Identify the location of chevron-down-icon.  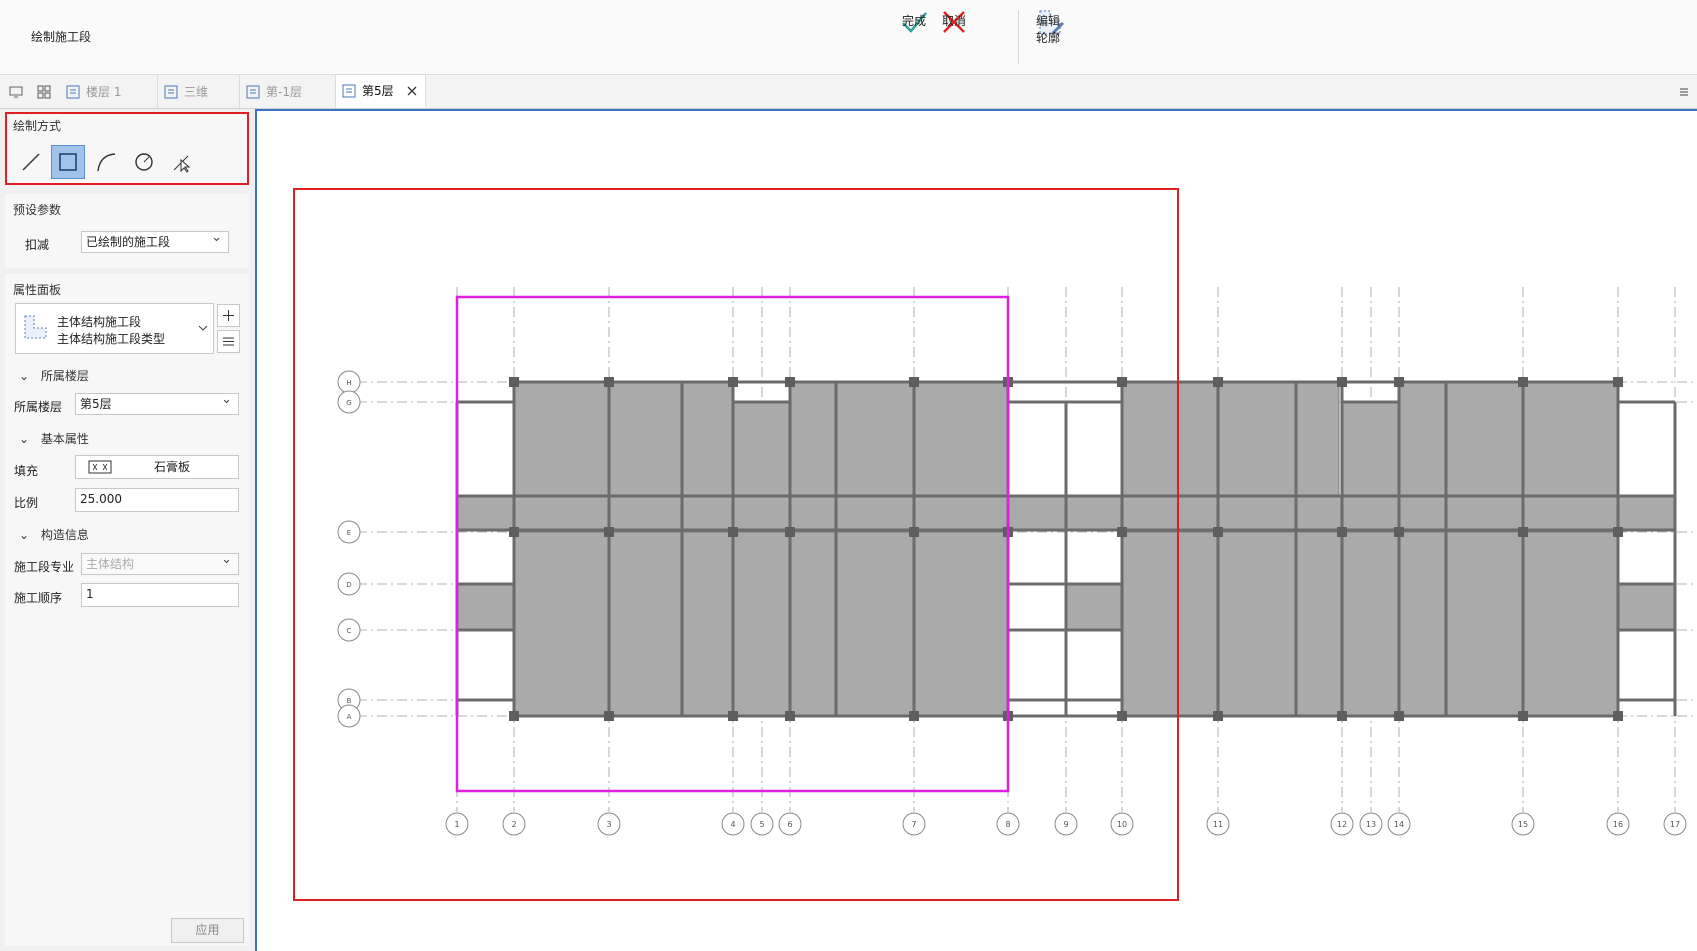
(203, 328).